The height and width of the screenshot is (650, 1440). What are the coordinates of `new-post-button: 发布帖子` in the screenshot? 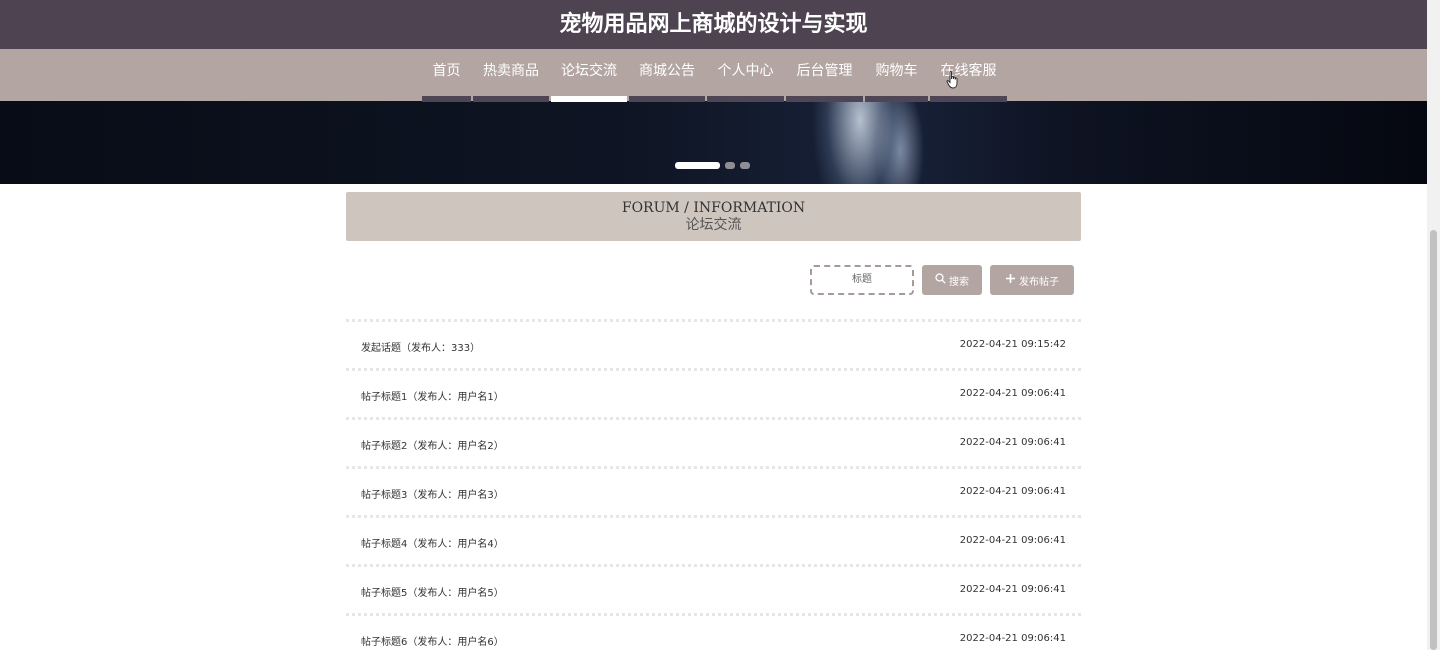 It's located at (1032, 280).